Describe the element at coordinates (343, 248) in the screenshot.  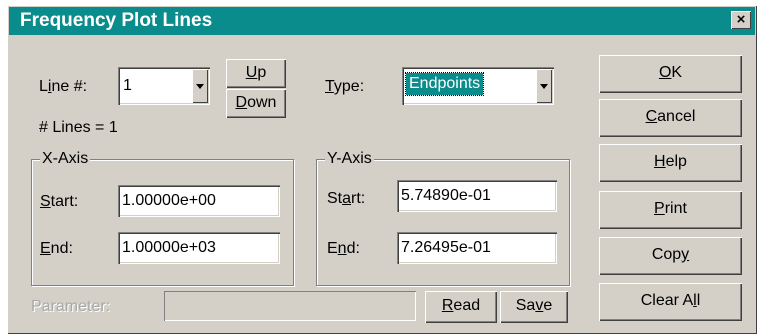
I see `y-end-label: End:` at that location.